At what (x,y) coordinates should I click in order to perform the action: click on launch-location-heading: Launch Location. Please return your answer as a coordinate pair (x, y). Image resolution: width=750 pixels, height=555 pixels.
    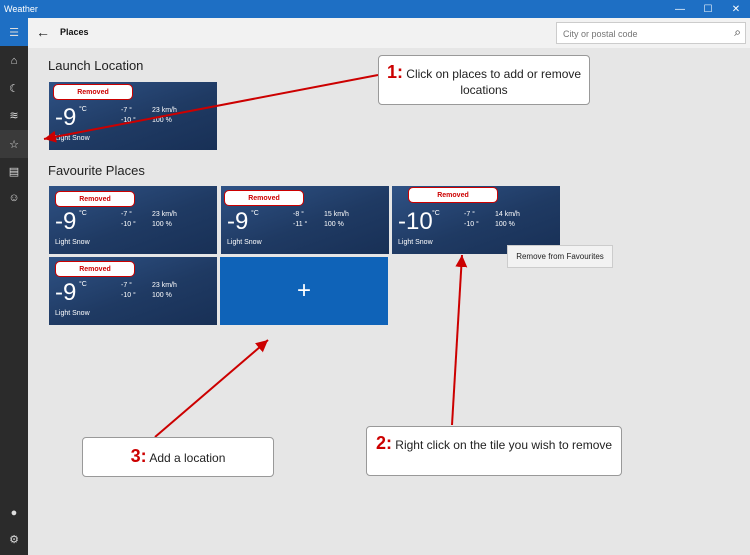
    Looking at the image, I should click on (96, 65).